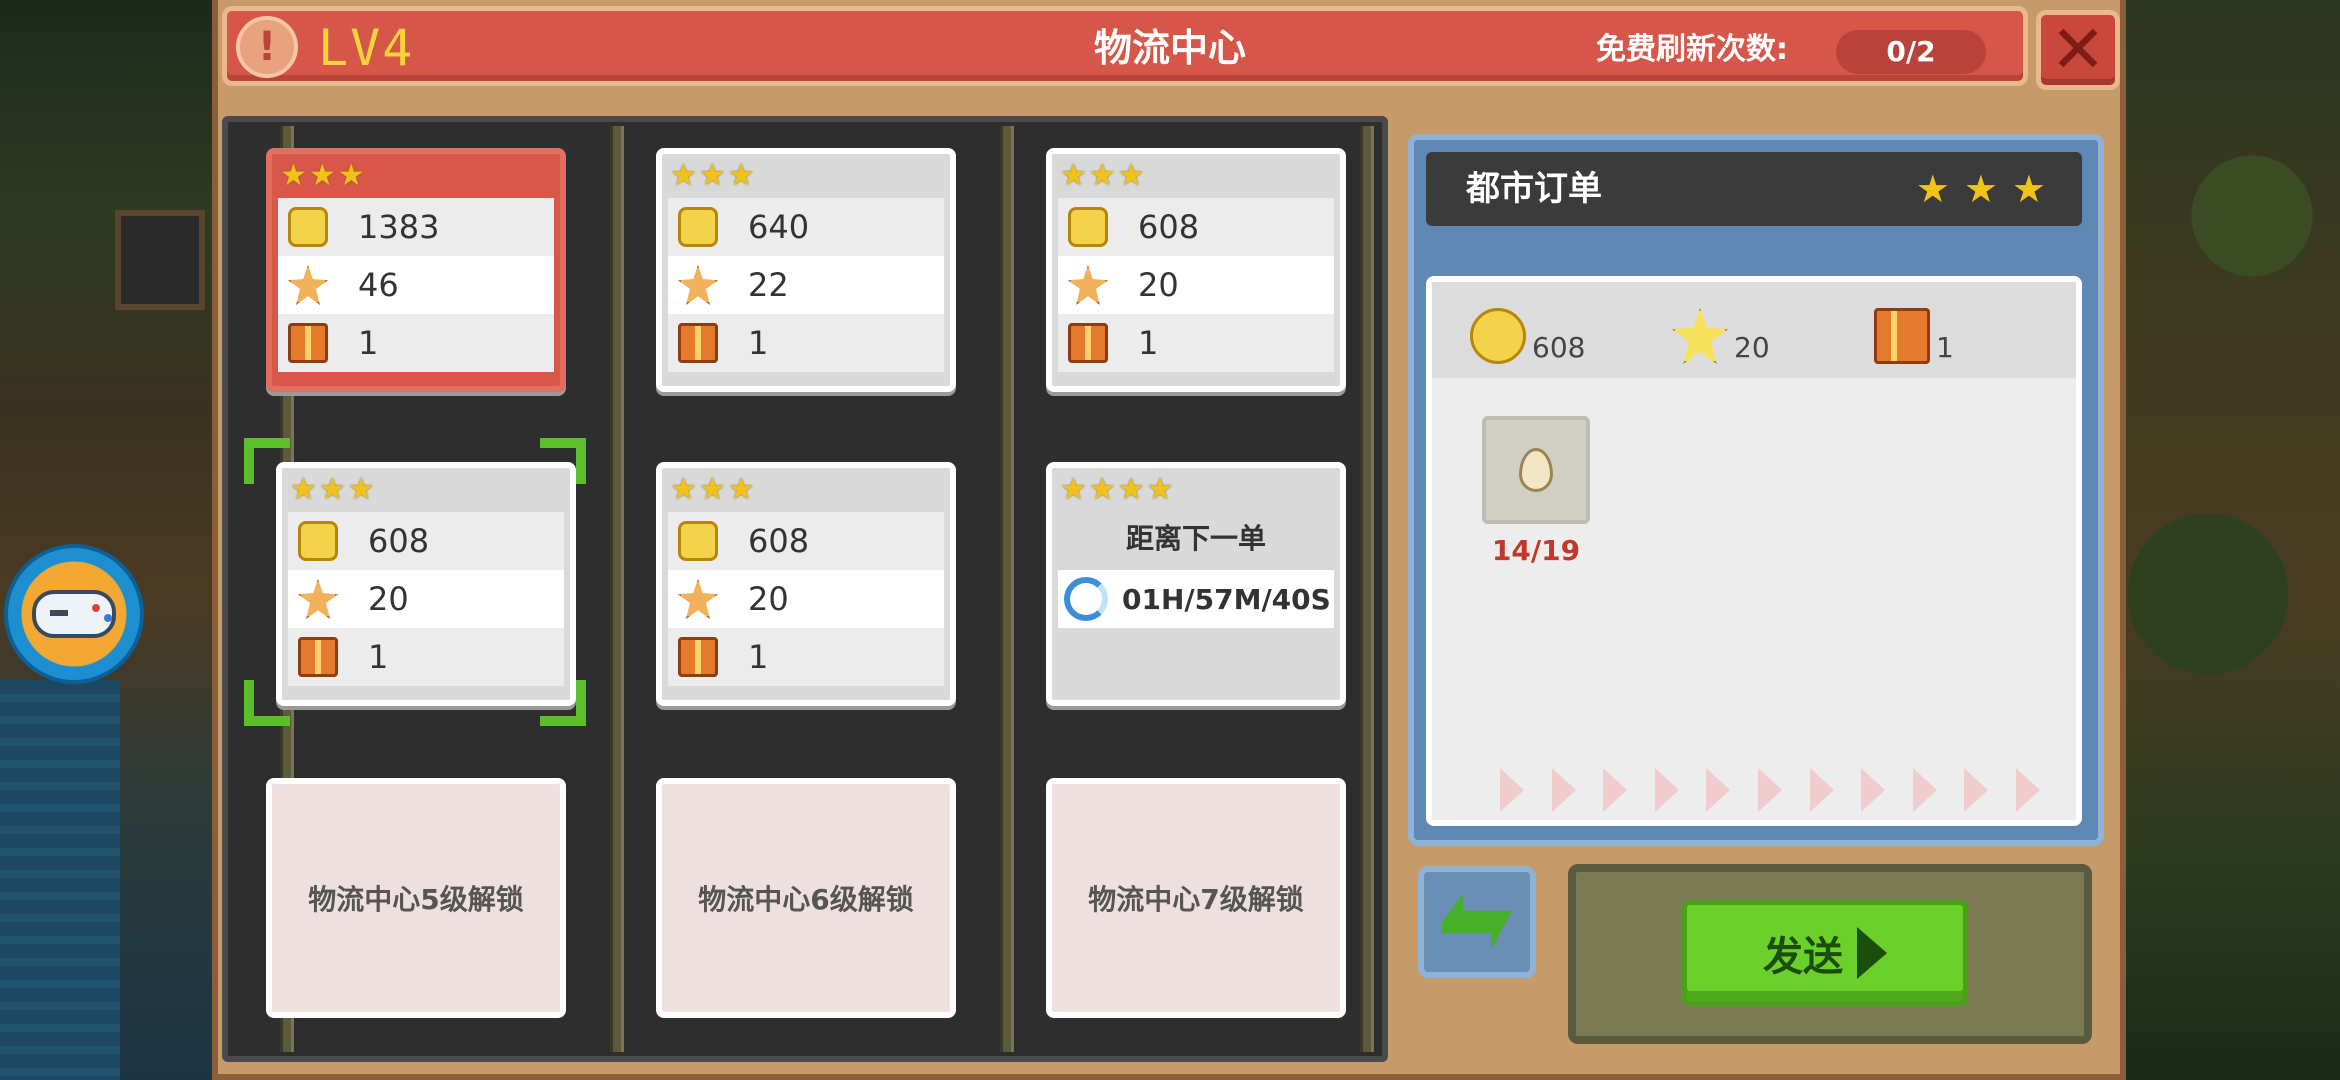 The height and width of the screenshot is (1080, 2340). I want to click on required-item-slot, so click(1536, 470).